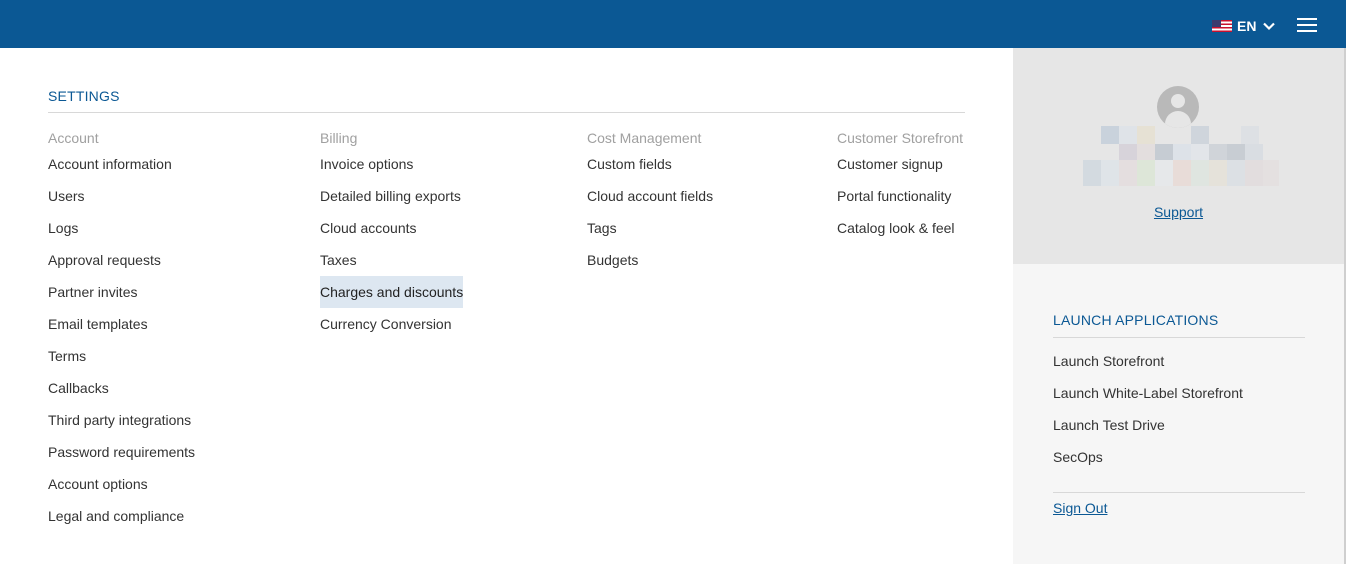  Describe the element at coordinates (121, 228) in the screenshot. I see `menu-item-logs: Logs` at that location.